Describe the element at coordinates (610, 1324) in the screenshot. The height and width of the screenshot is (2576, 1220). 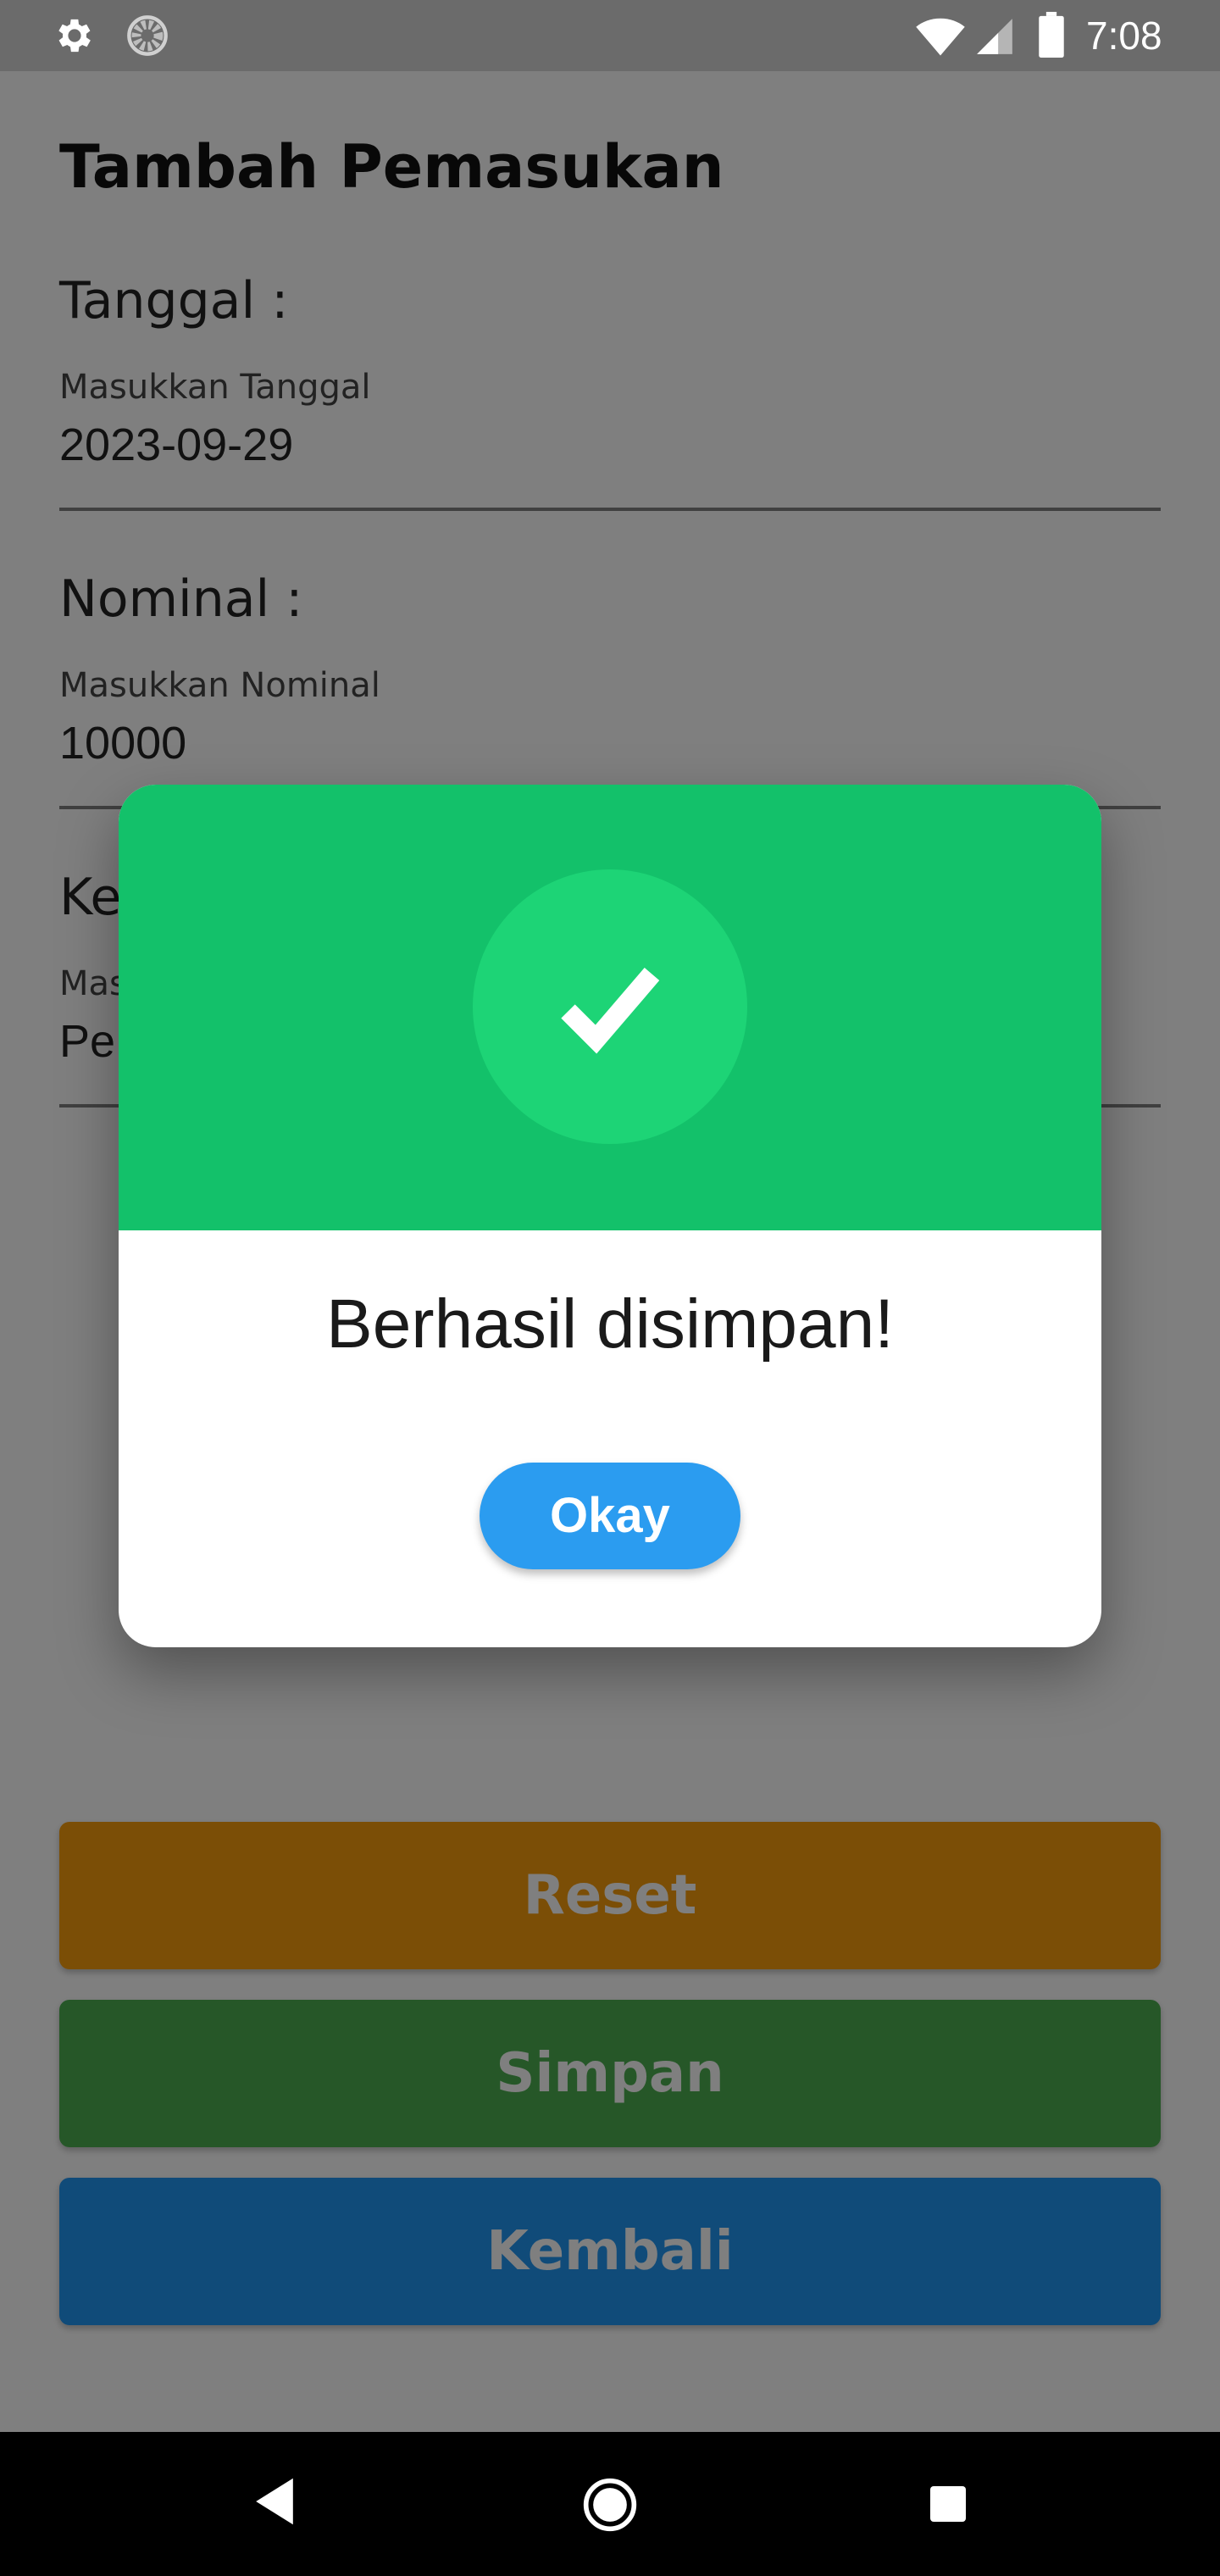
I see `dialog-message: Berhasil disimpan!` at that location.